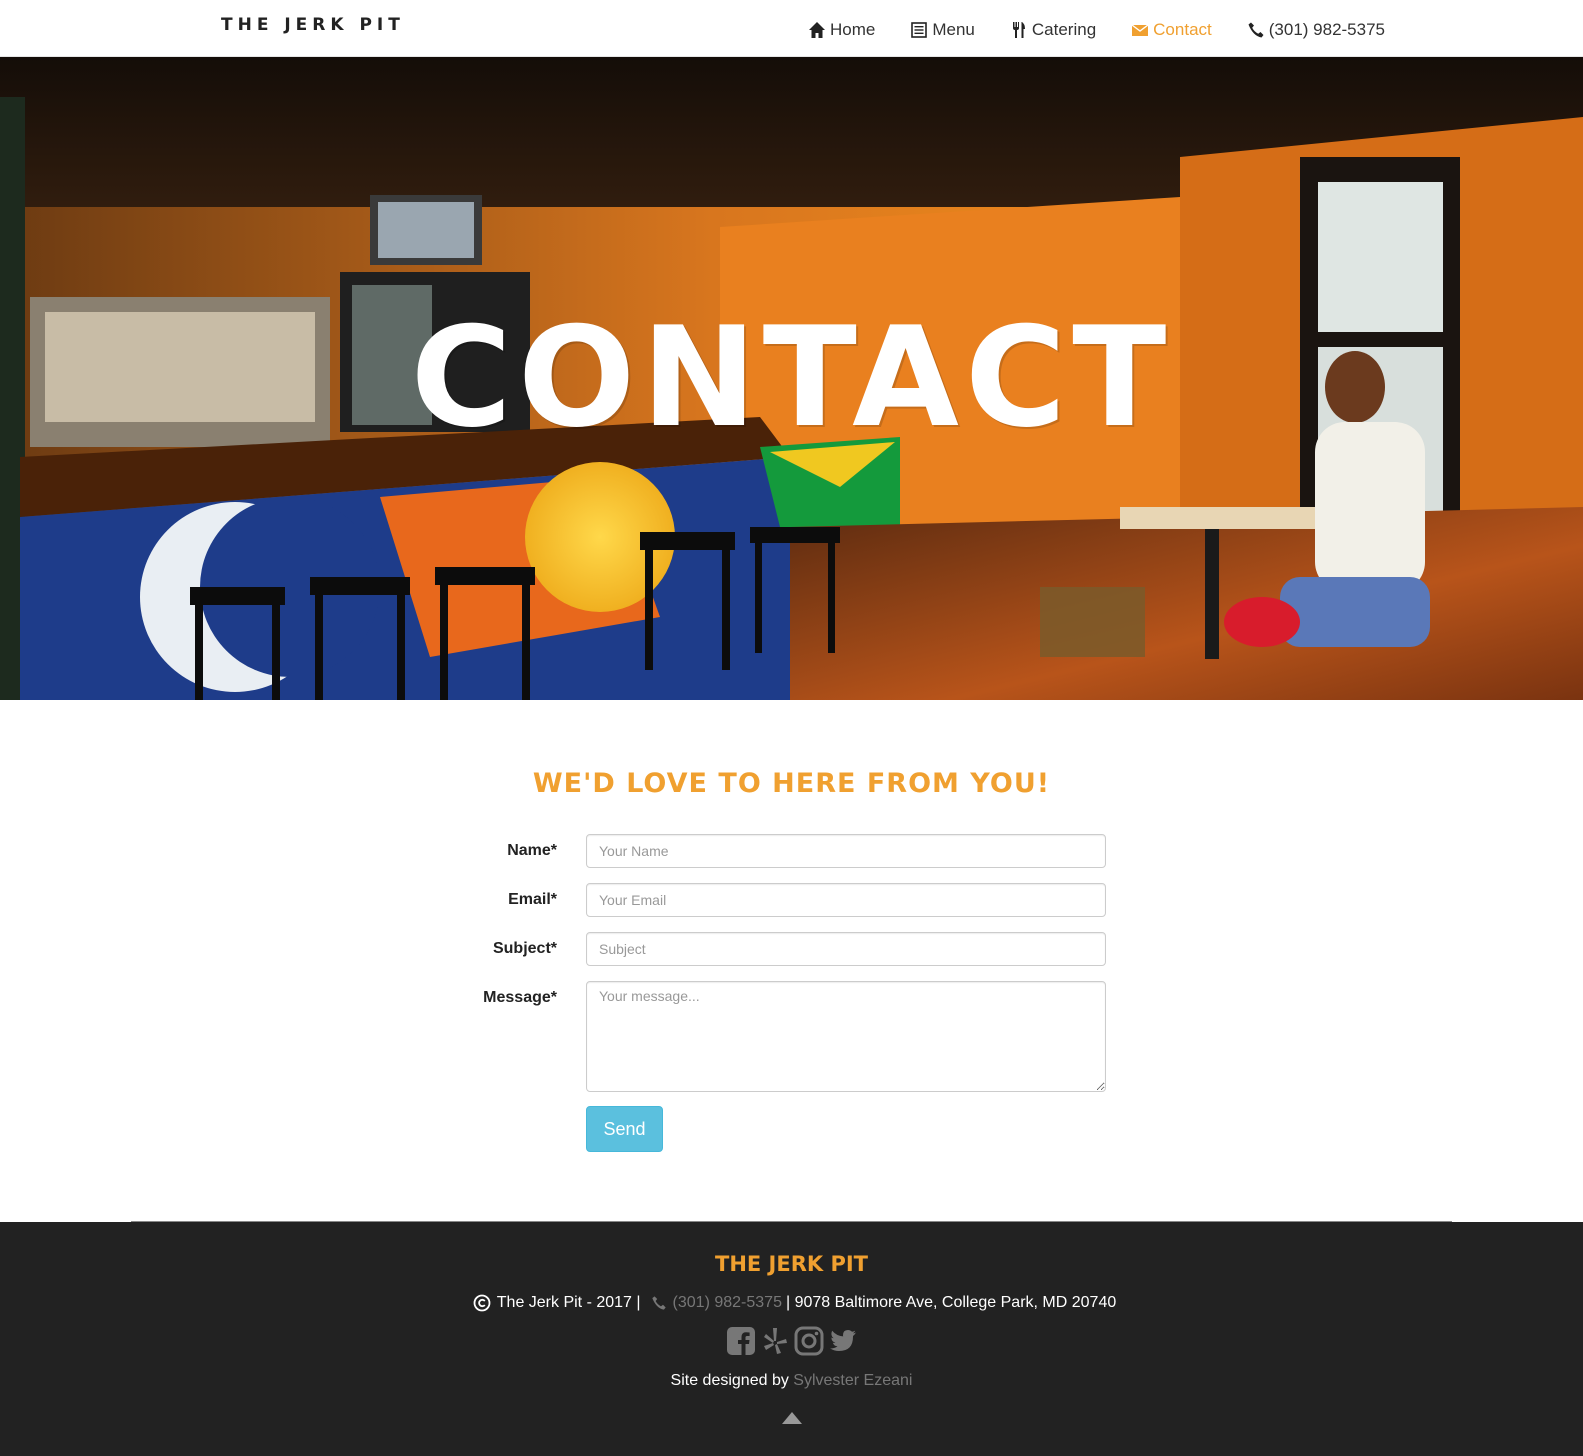 Image resolution: width=1583 pixels, height=1456 pixels. Describe the element at coordinates (809, 1341) in the screenshot. I see `instagram-icon` at that location.